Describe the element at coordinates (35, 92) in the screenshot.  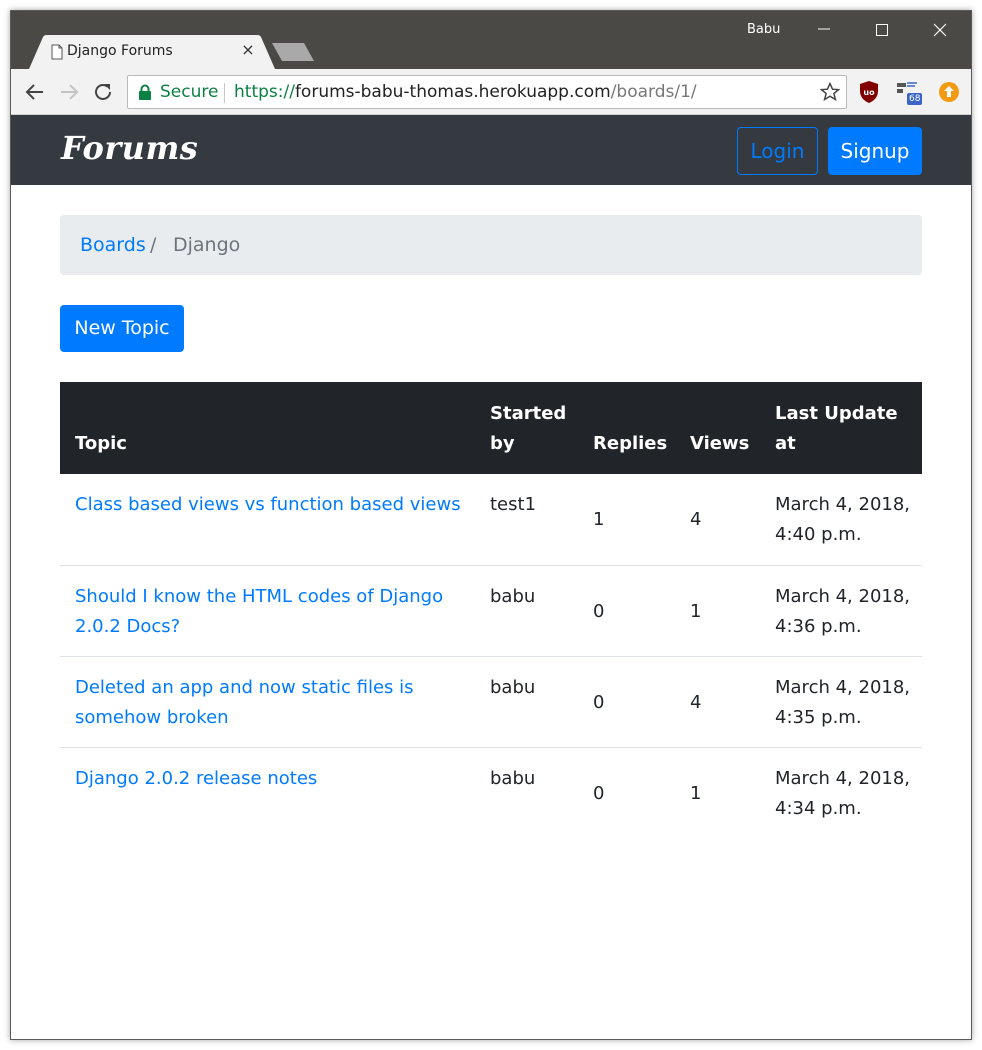
I see `back-icon` at that location.